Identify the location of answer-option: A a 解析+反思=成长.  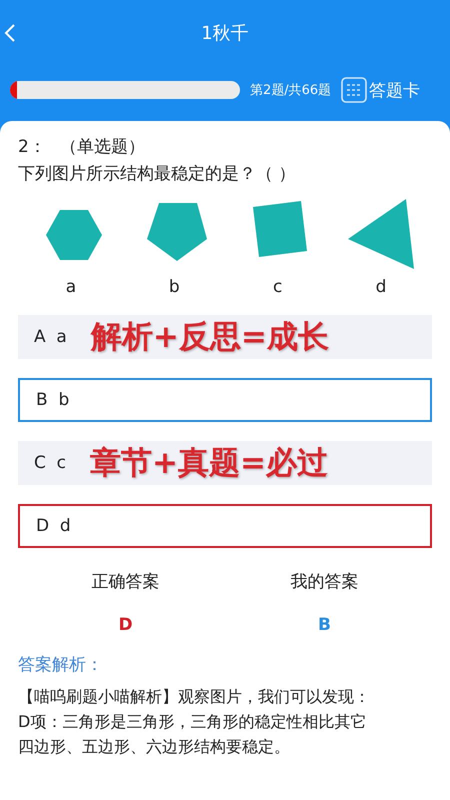
(225, 337).